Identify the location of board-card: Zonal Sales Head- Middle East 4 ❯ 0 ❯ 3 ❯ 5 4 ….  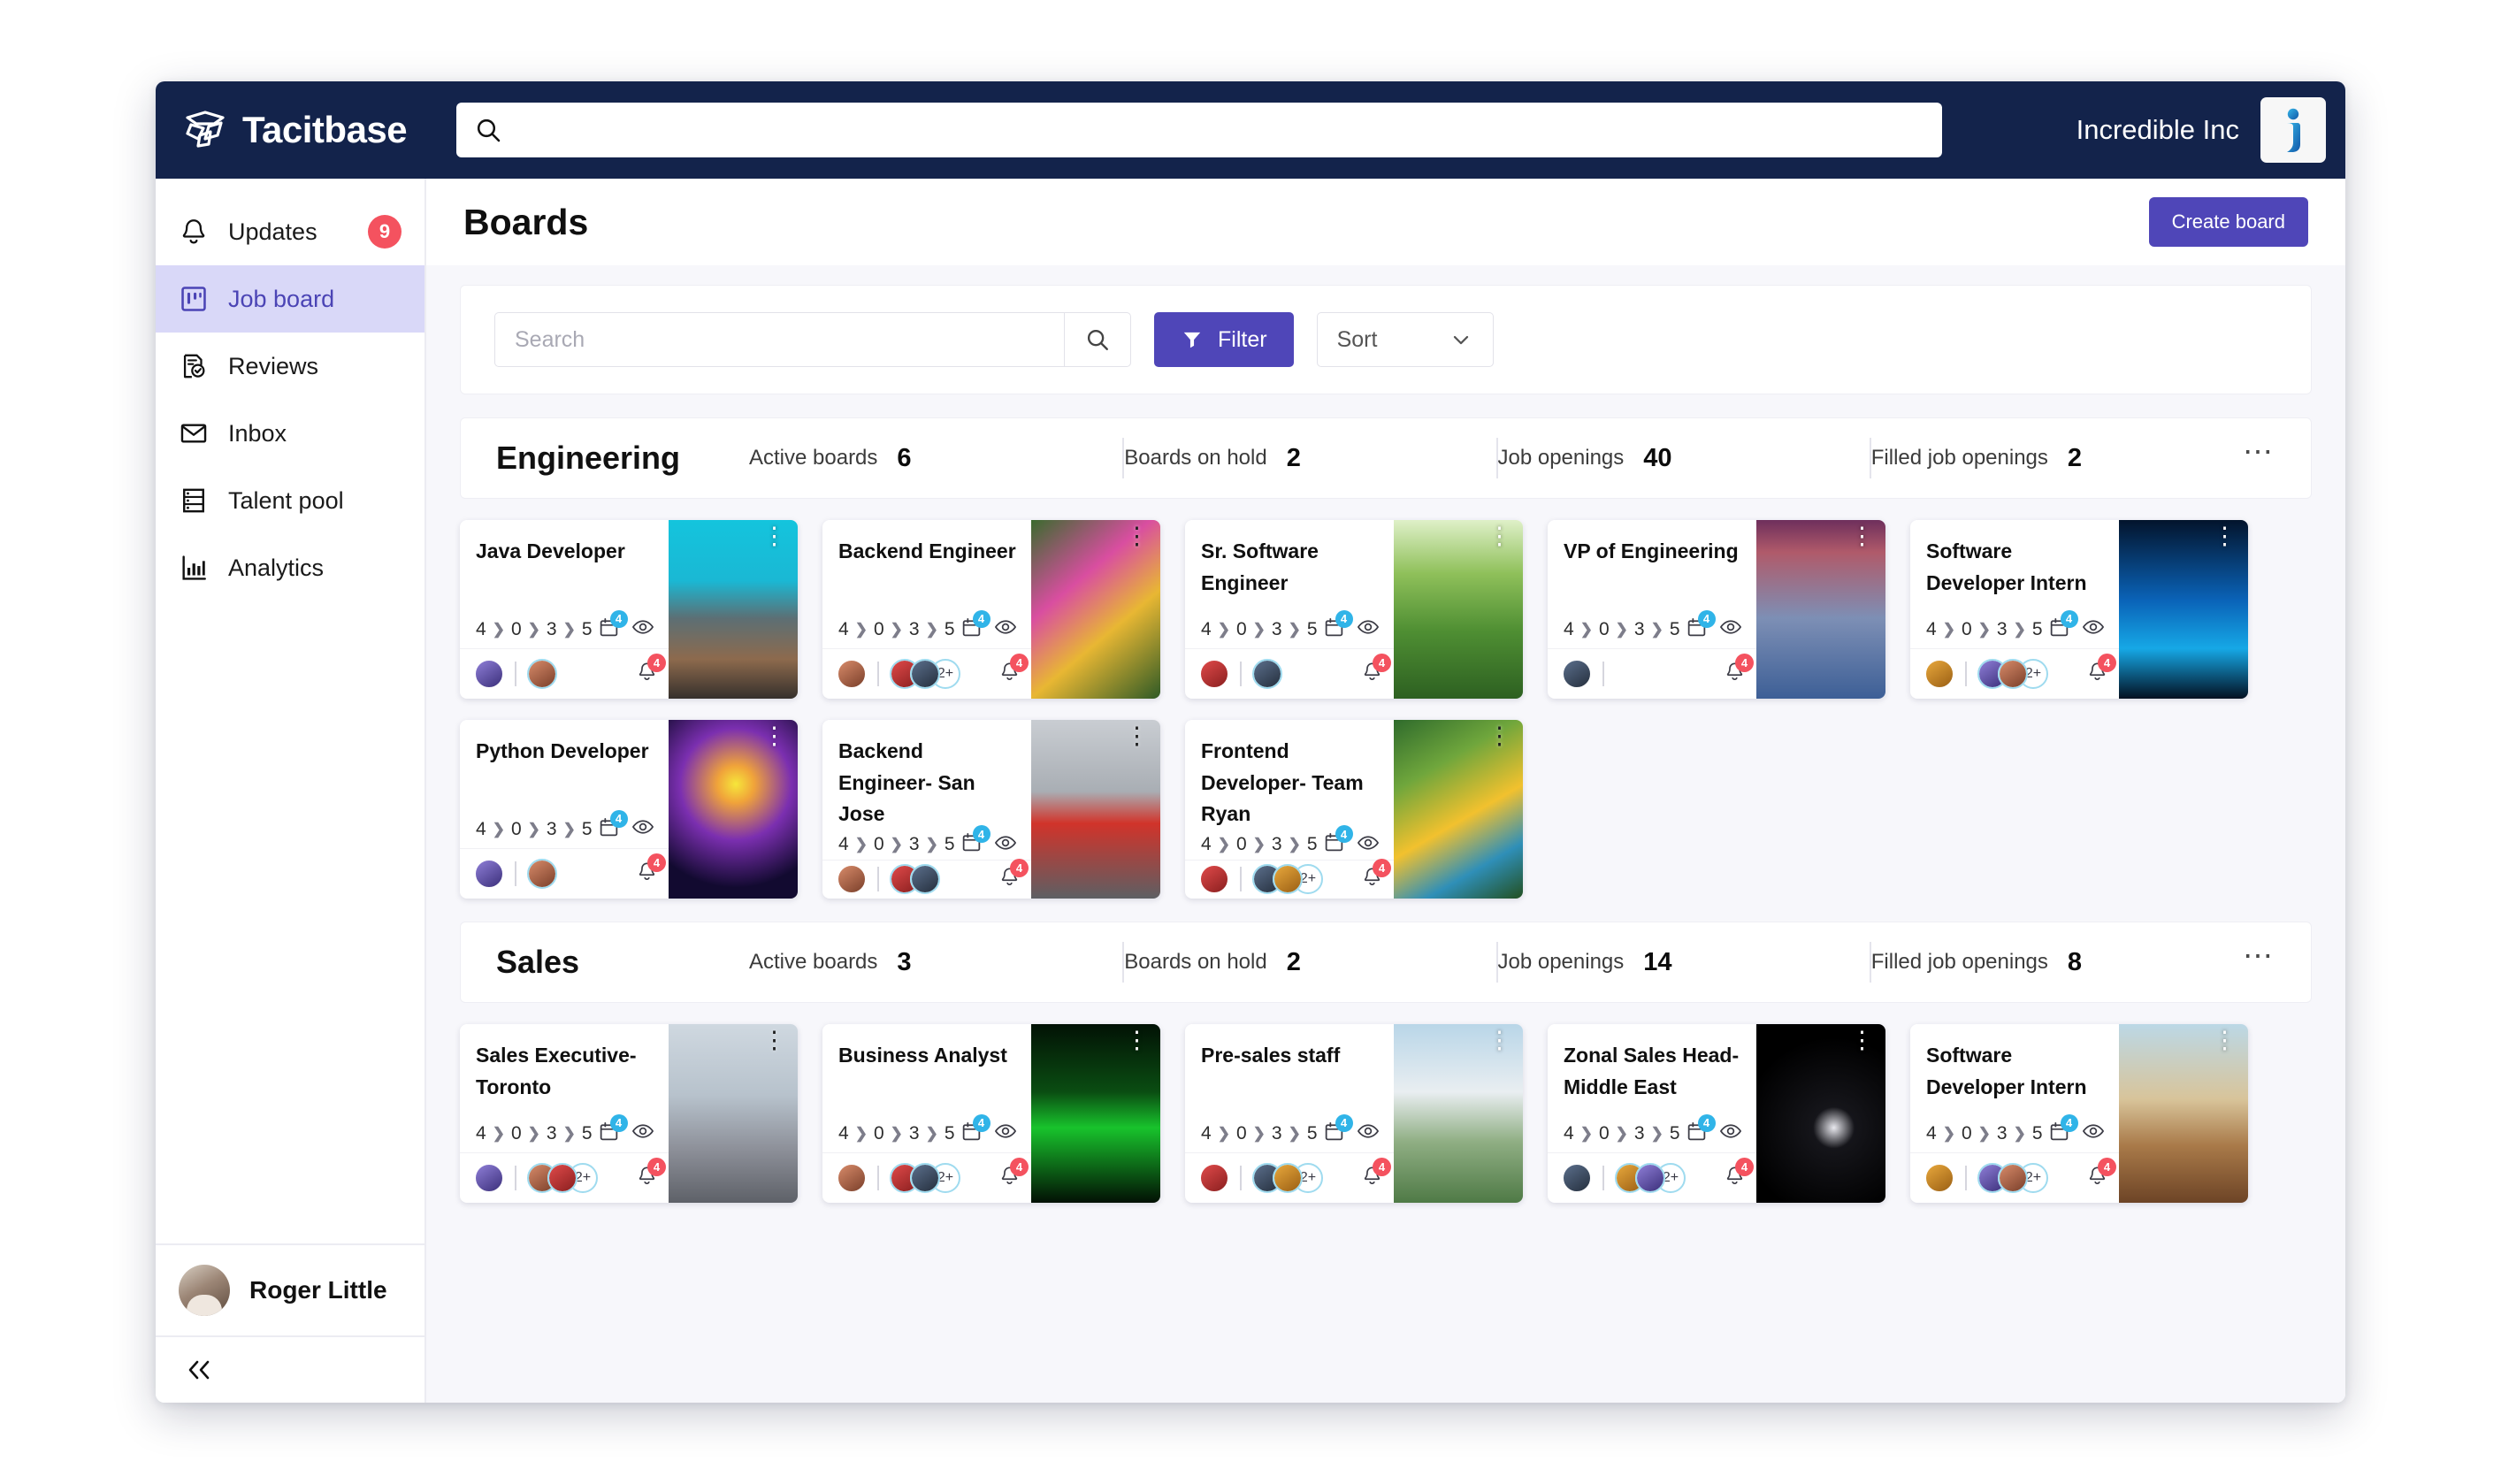
(1716, 1113).